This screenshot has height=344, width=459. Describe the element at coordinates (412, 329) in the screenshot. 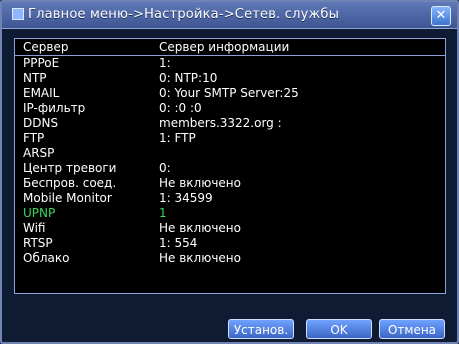

I see `cancel-button: Отмена` at that location.